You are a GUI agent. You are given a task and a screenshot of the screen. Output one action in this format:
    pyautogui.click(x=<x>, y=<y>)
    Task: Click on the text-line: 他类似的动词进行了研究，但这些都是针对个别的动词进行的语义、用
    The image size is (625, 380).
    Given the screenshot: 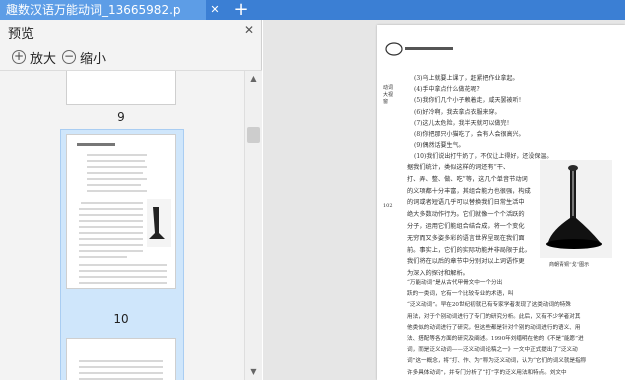 What is the action you would take?
    pyautogui.click(x=494, y=327)
    